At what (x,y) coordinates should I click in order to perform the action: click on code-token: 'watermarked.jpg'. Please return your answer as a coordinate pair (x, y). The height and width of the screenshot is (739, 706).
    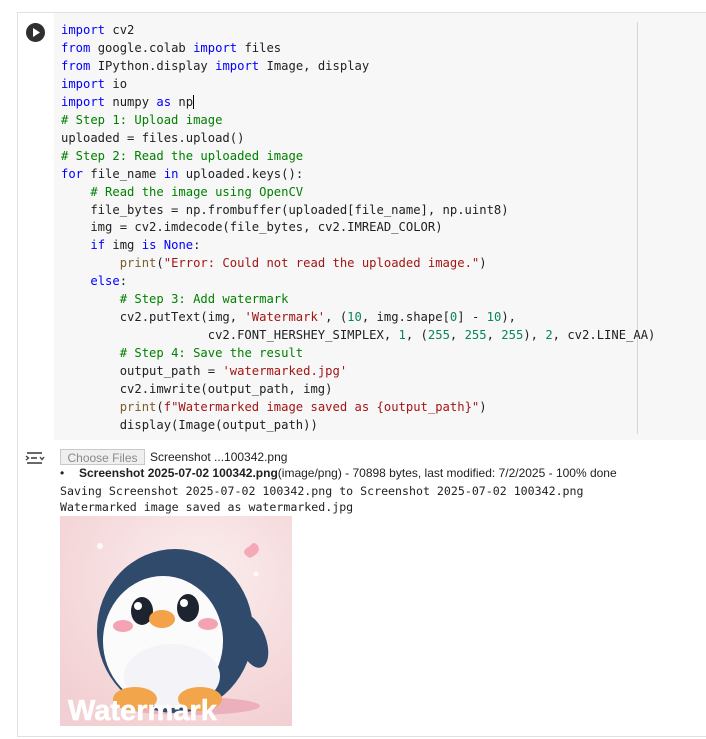
    Looking at the image, I should click on (285, 371).